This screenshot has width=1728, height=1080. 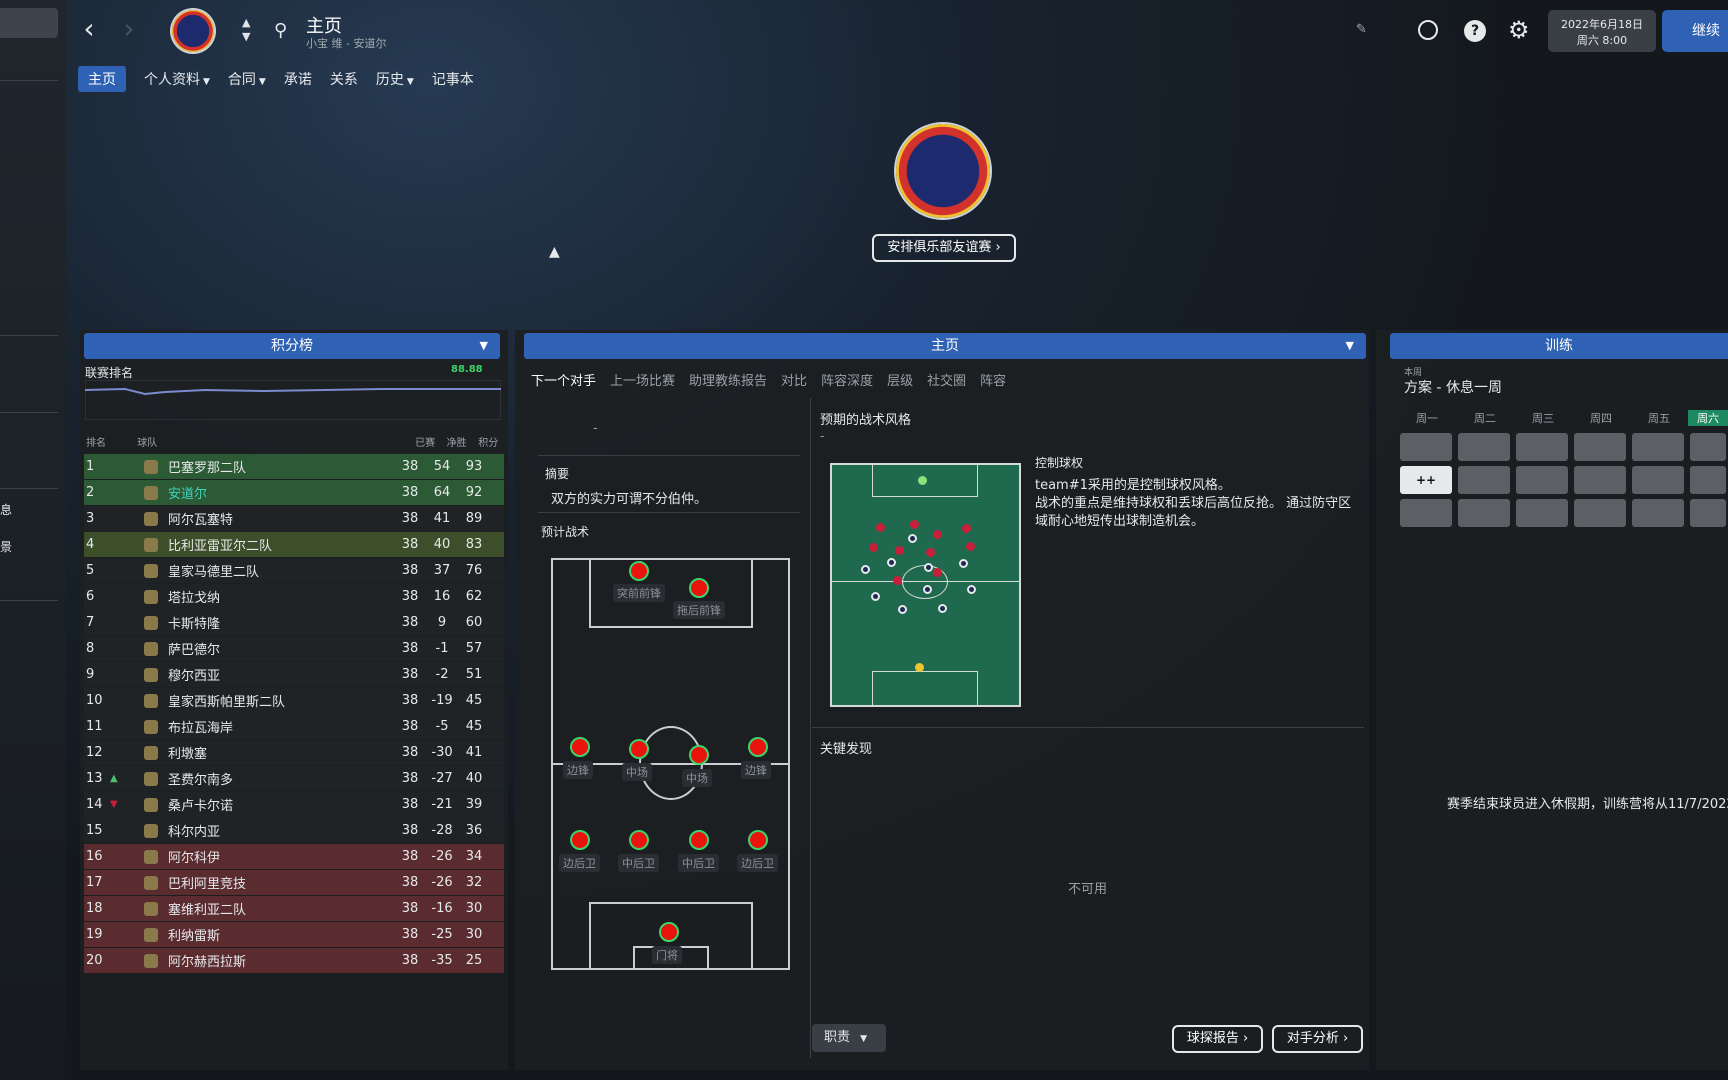 I want to click on label-st: 突前前锋, so click(x=639, y=593).